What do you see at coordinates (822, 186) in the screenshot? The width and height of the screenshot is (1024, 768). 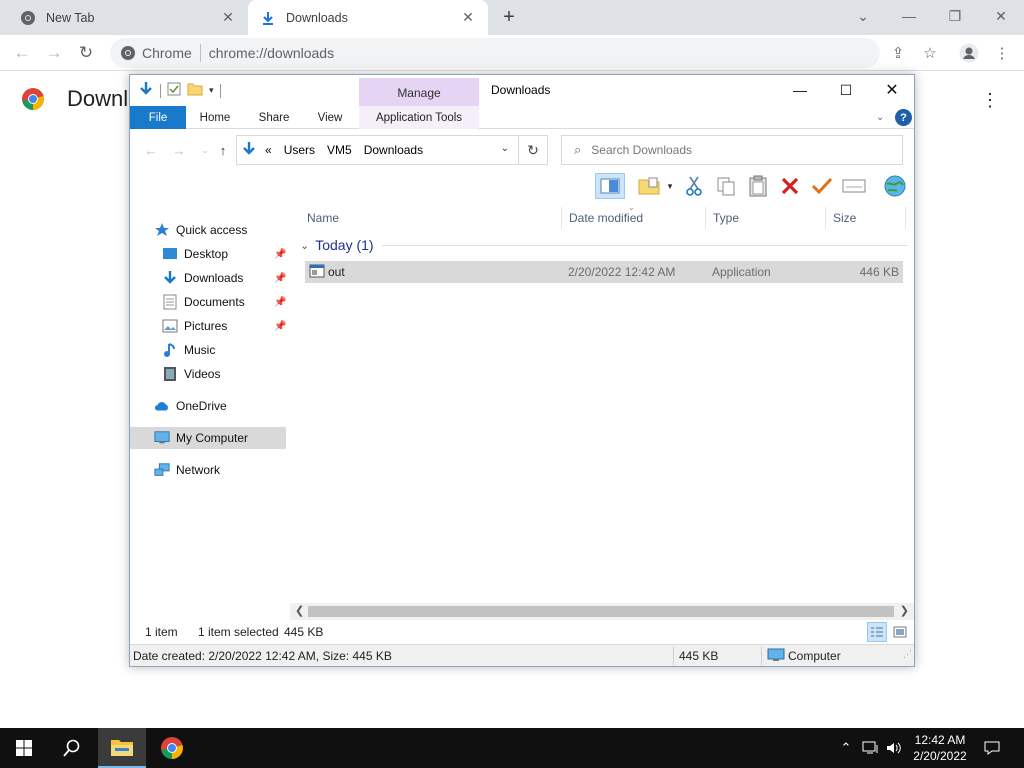 I see `rename-check-icon` at bounding box center [822, 186].